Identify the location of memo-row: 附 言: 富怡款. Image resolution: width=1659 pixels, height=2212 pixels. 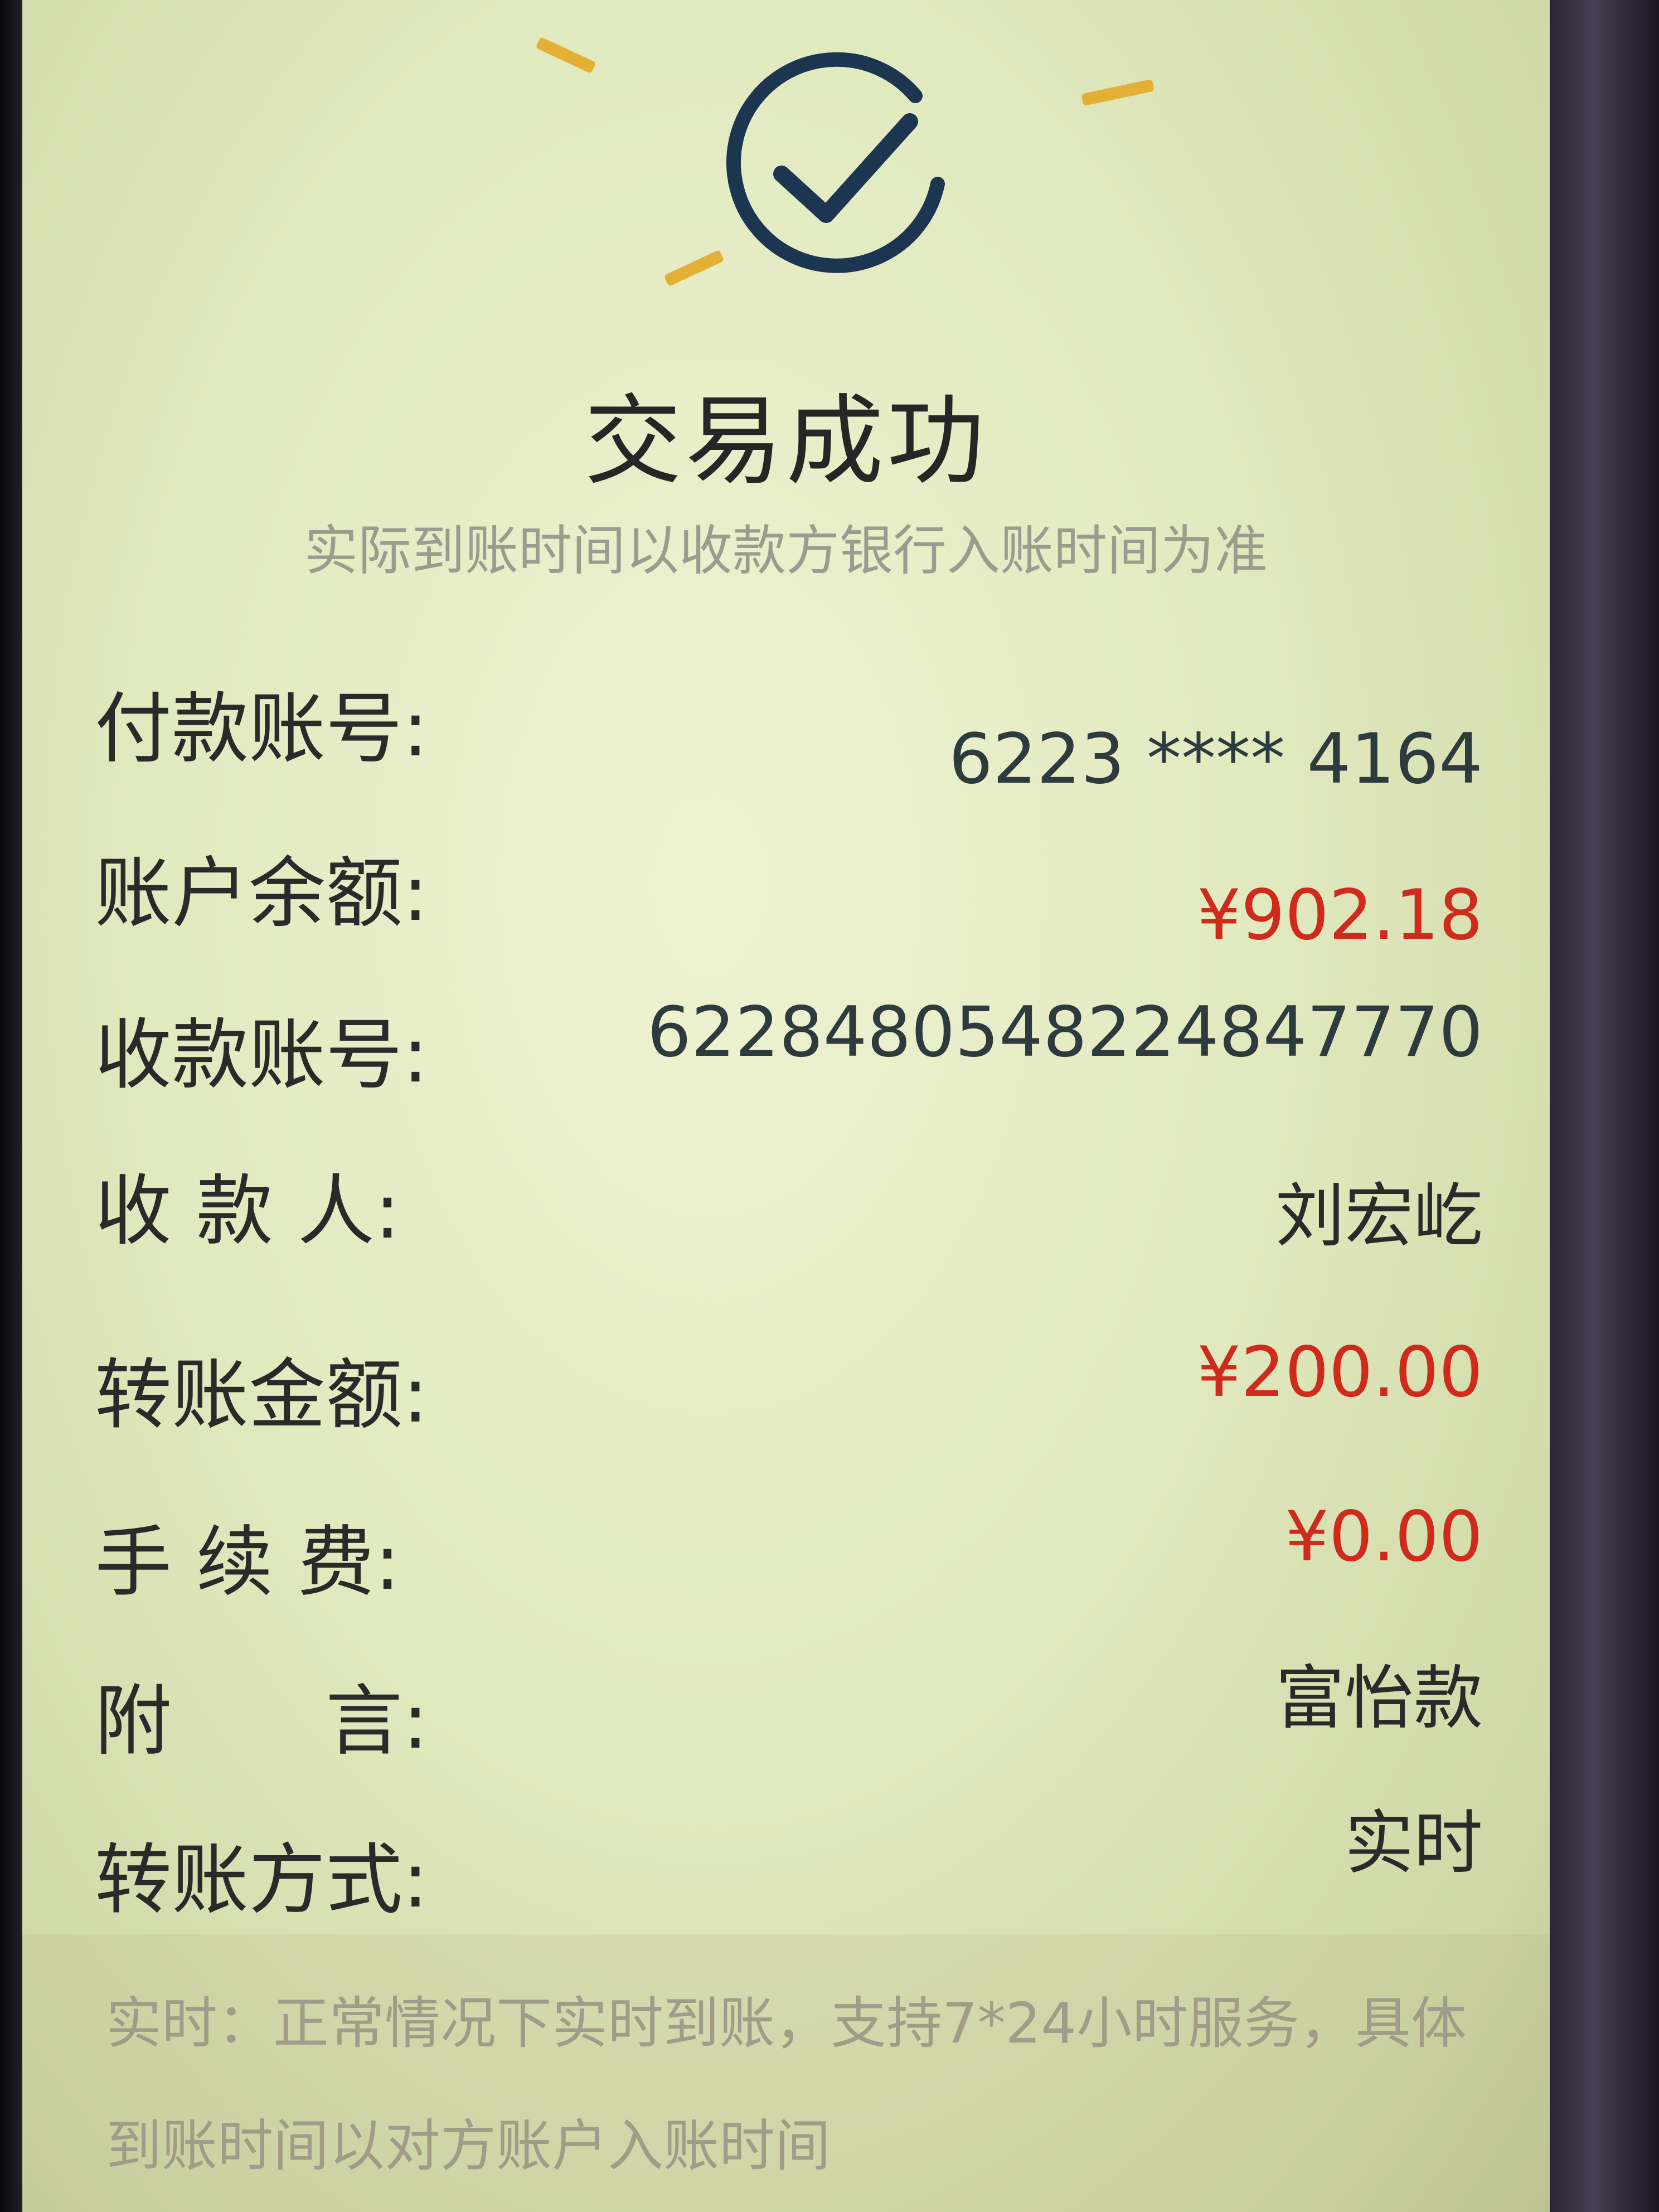
(789, 1712).